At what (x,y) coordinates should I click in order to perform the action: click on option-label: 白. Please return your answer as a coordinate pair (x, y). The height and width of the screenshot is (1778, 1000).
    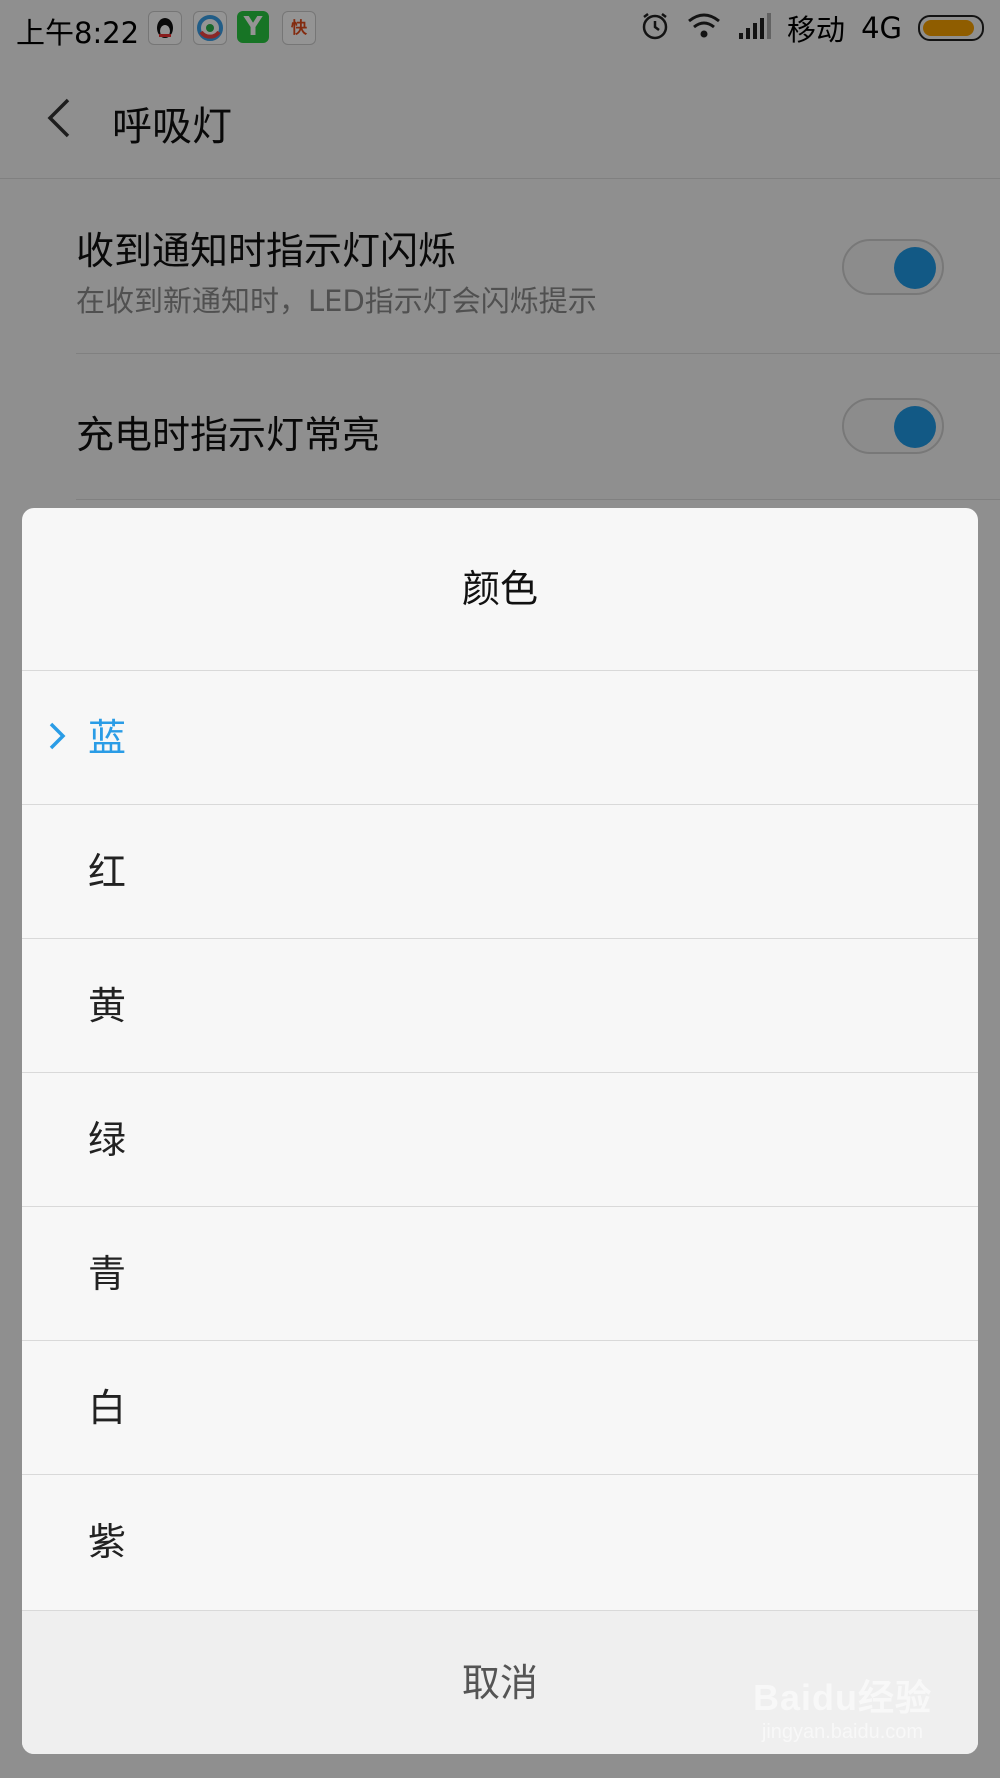
    Looking at the image, I should click on (107, 1408).